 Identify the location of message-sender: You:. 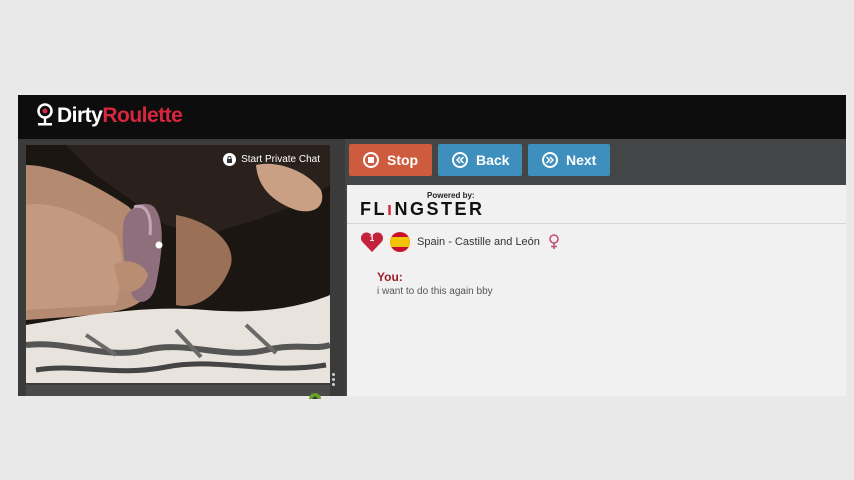
(390, 277).